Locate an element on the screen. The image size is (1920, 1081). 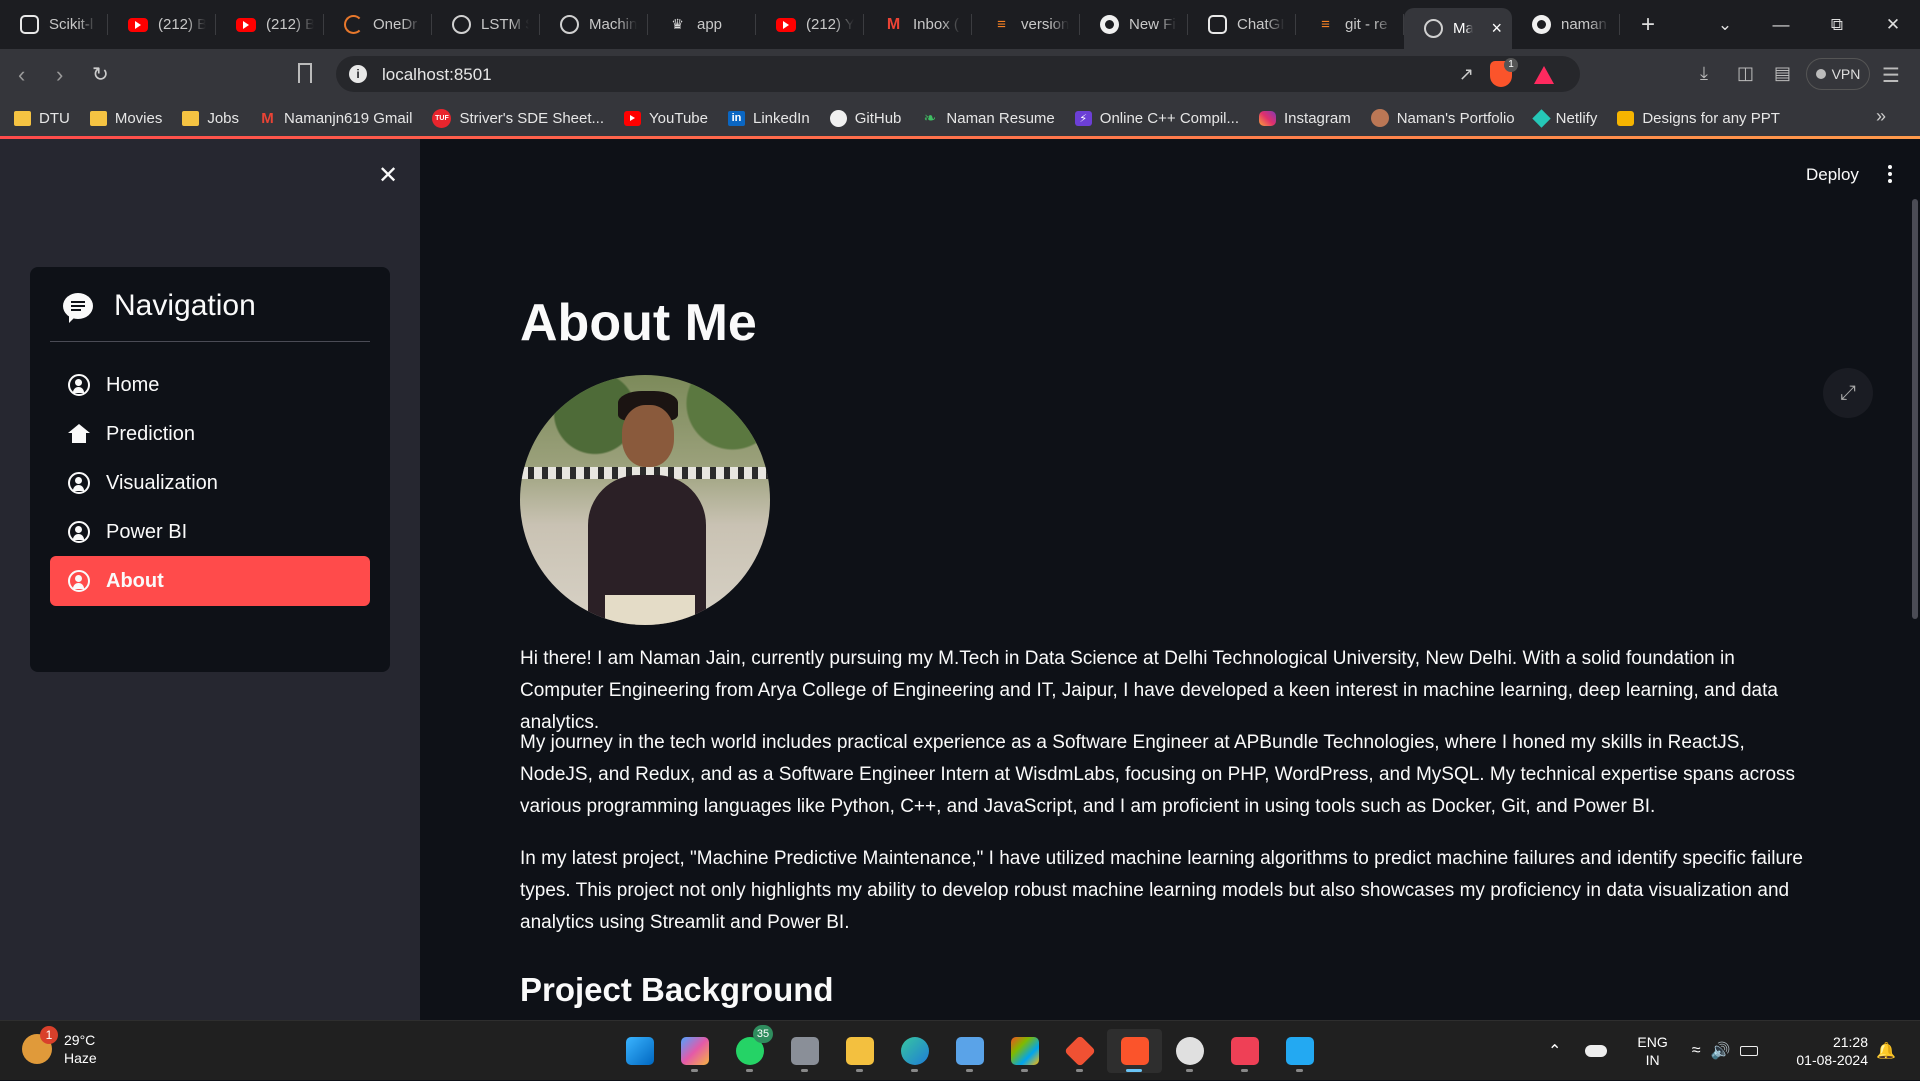
nav-item-visualization: Visualization is located at coordinates (210, 483).